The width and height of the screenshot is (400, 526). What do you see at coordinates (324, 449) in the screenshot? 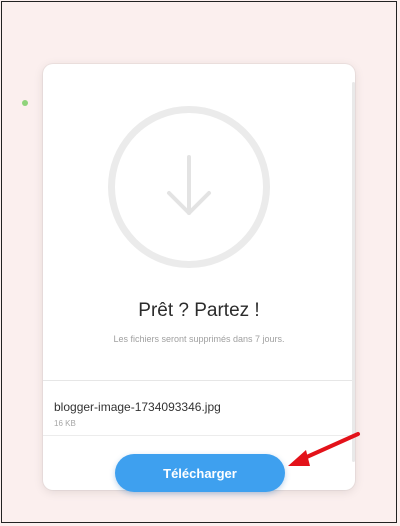
I see `red-arrow-annotation` at bounding box center [324, 449].